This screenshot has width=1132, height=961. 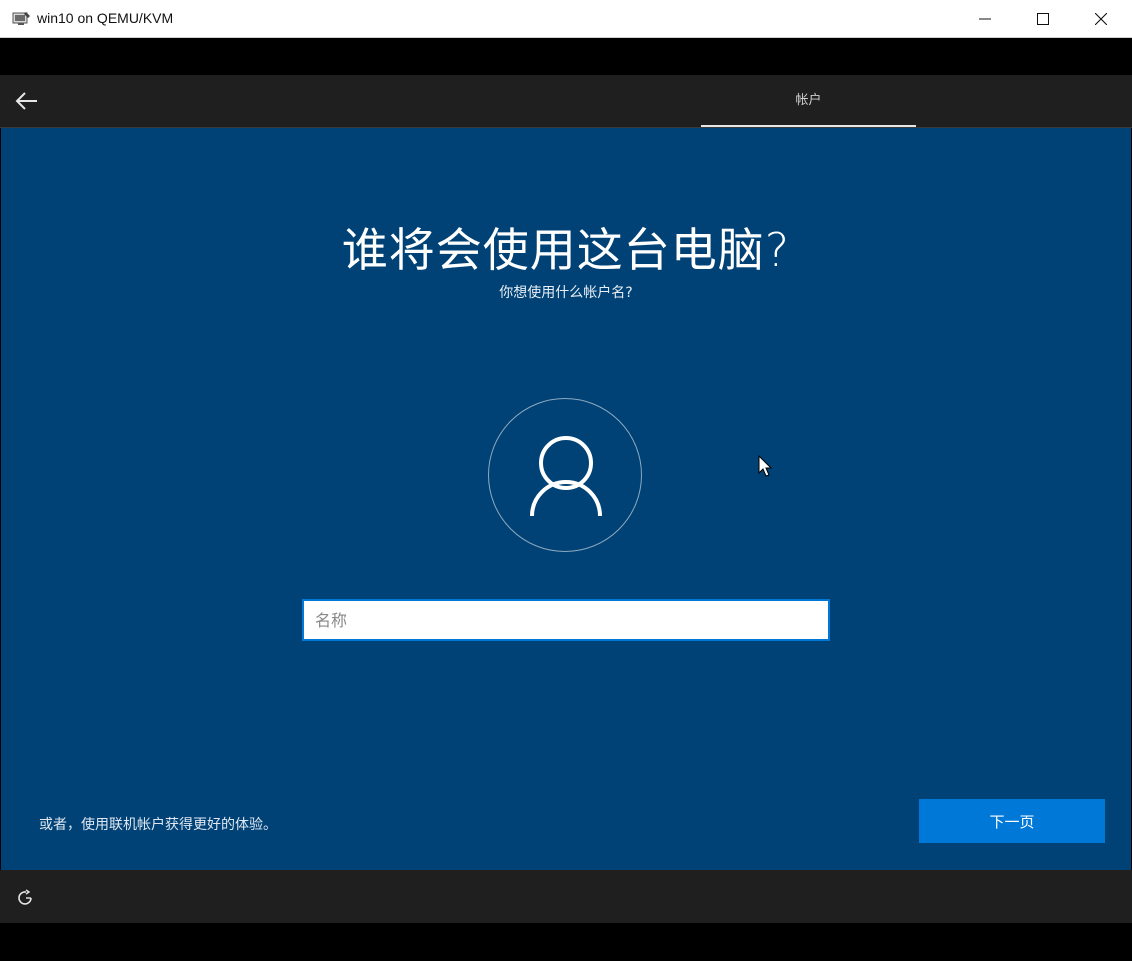 I want to click on vm-letterbox-top, so click(x=566, y=56).